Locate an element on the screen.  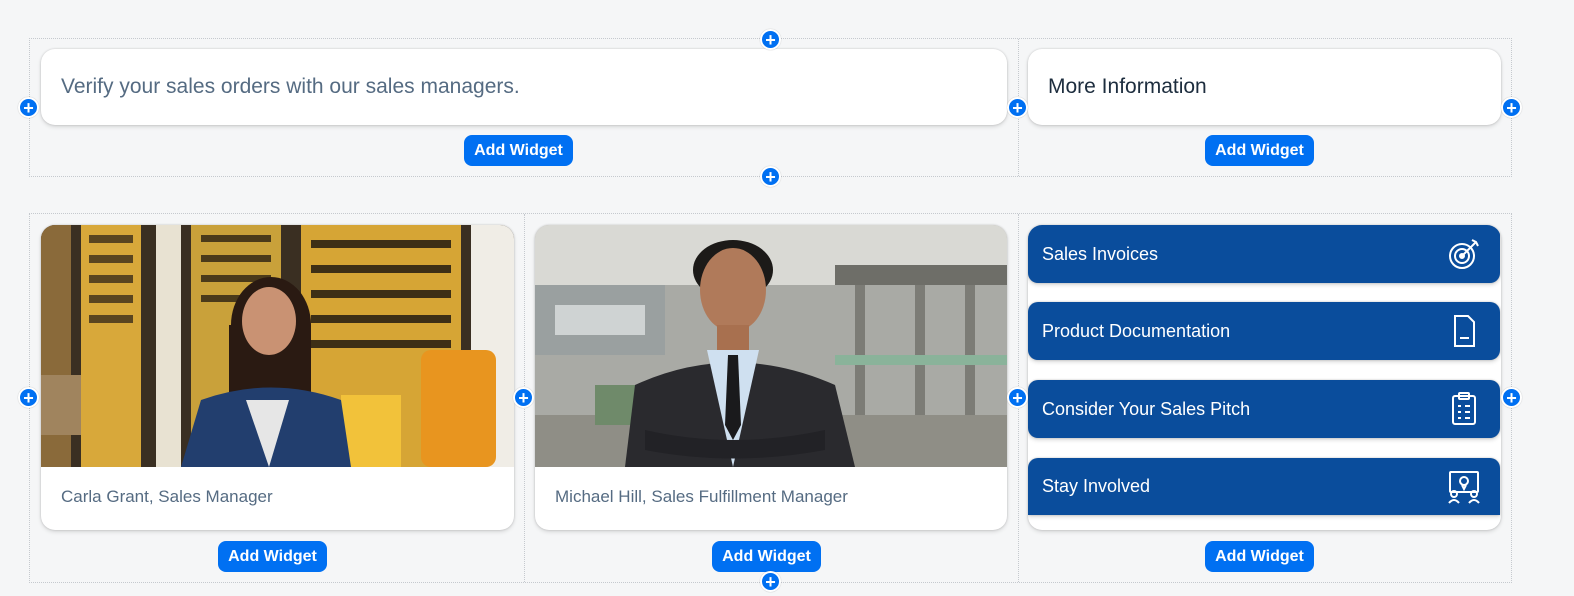
manager-caption: Carla Grant, Sales Manager is located at coordinates (167, 496).